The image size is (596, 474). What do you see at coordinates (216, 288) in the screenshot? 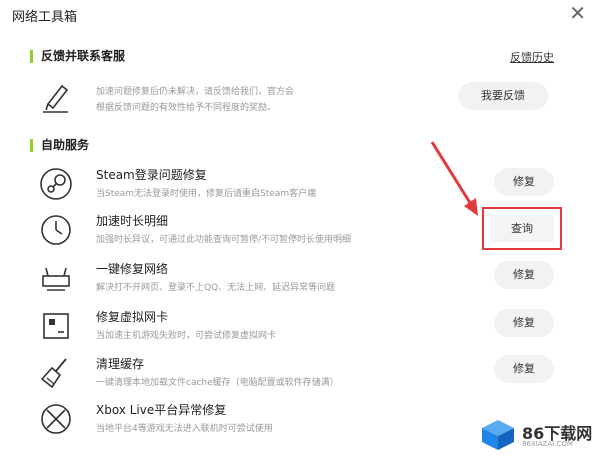
I see `item-desc: 解决打不开网页、登录不上QQ、无法上网、延迟异常等问题` at bounding box center [216, 288].